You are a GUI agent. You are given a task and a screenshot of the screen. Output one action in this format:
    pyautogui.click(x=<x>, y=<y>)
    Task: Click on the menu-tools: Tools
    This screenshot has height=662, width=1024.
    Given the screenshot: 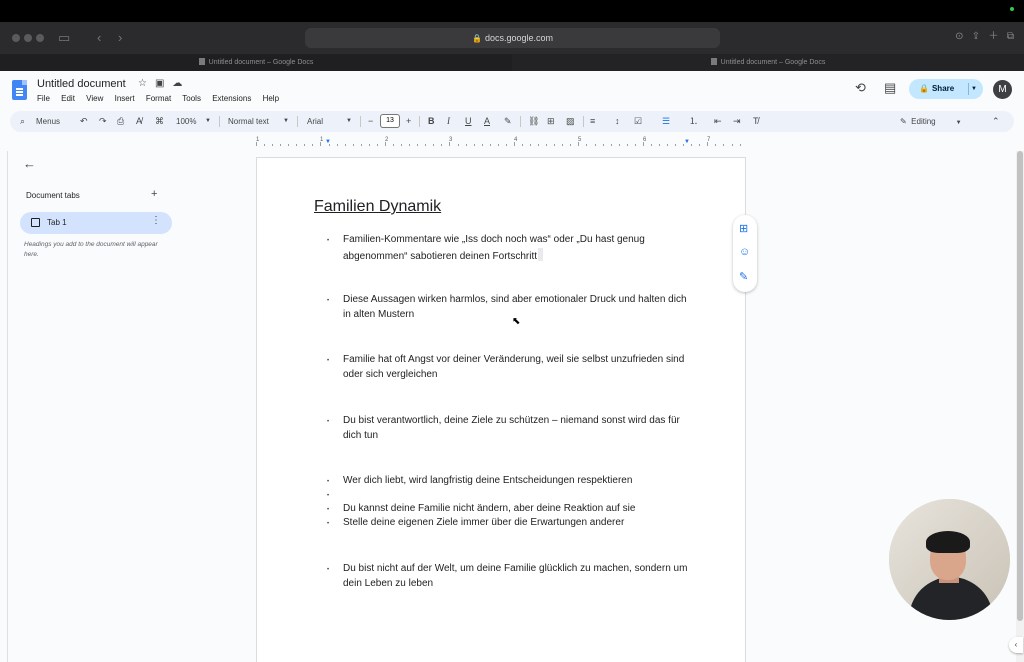 What is the action you would take?
    pyautogui.click(x=191, y=98)
    